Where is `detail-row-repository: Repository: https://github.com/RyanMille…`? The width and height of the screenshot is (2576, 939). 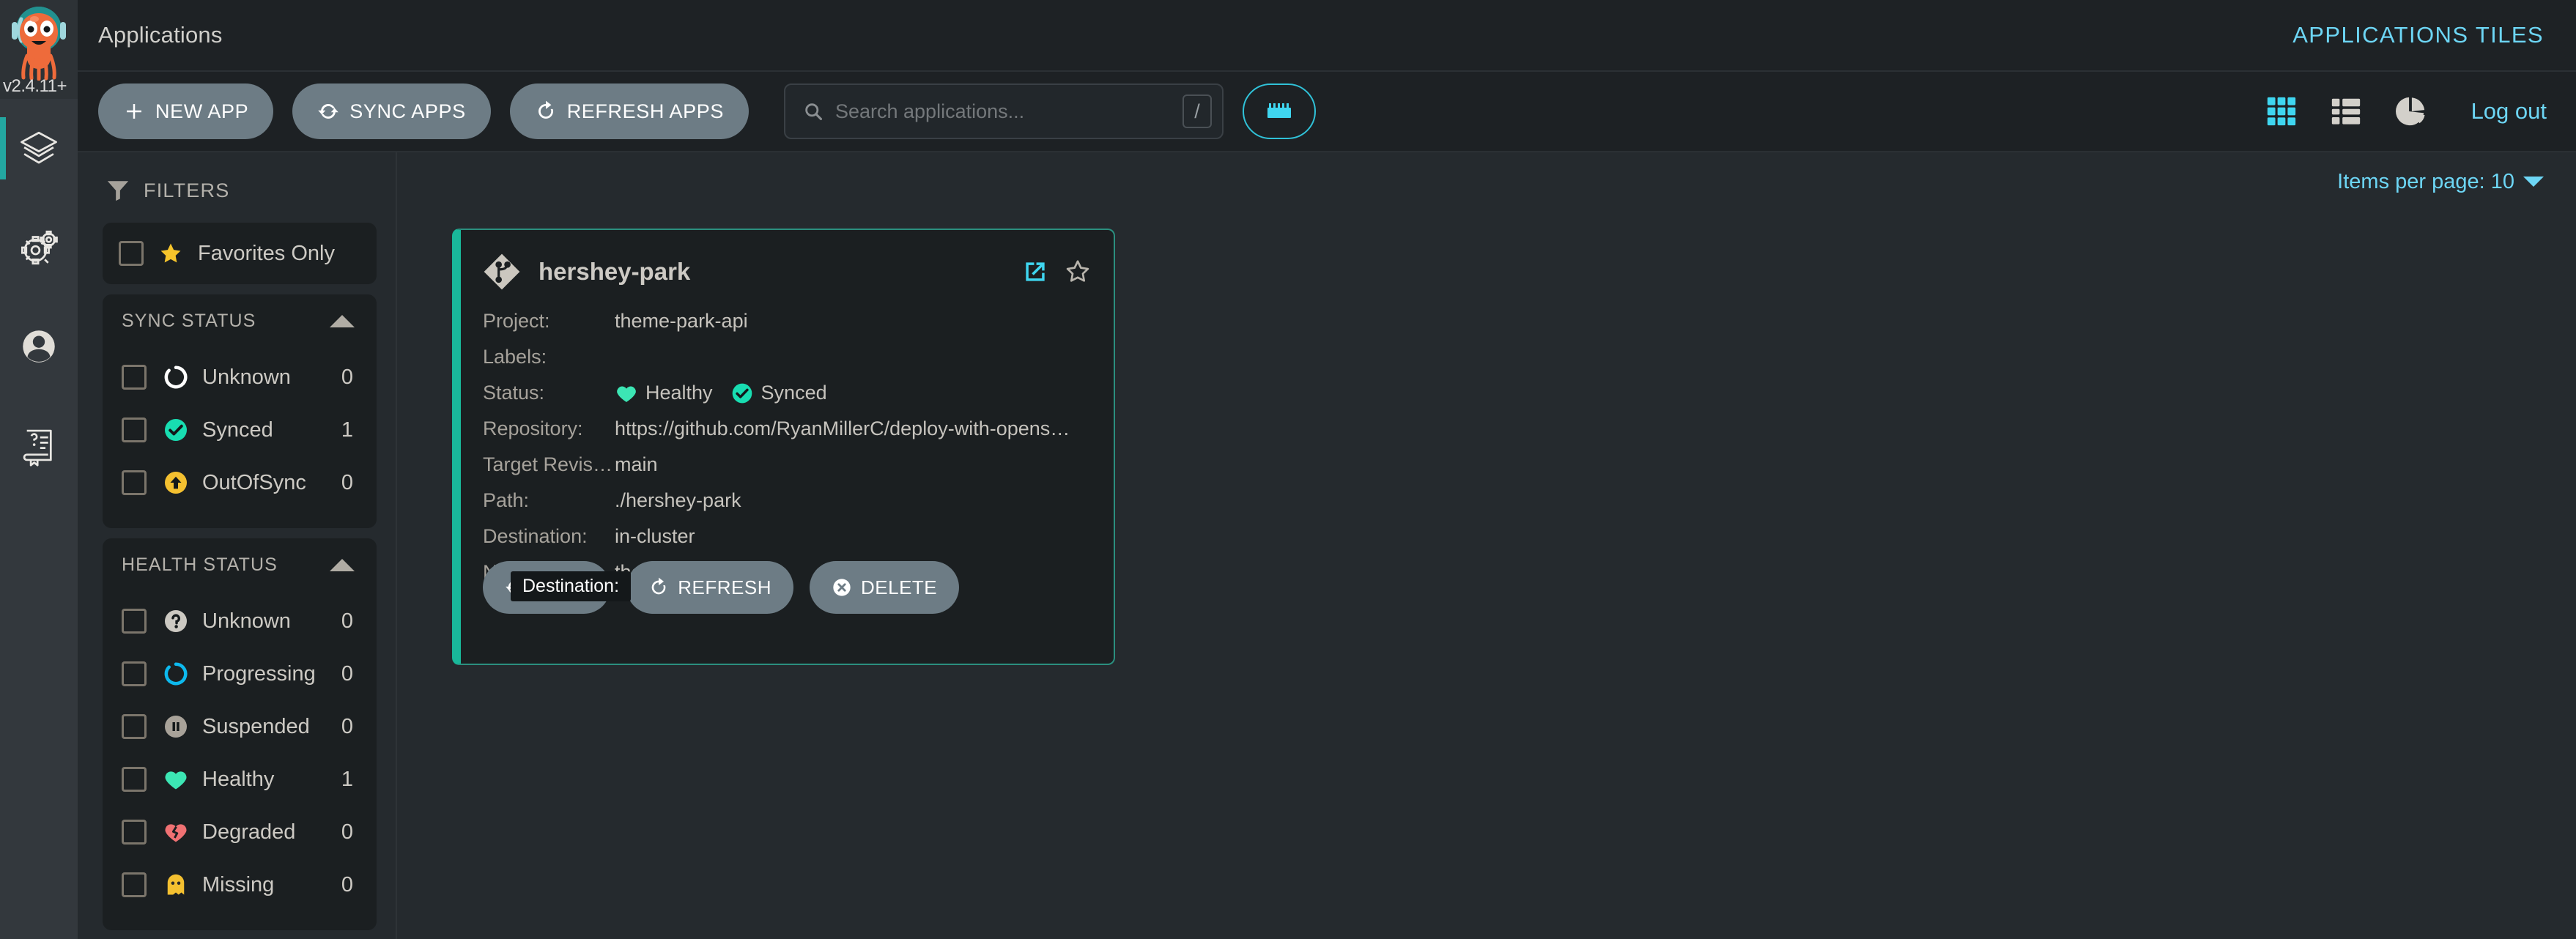
detail-row-repository: Repository: https://github.com/RyanMille… is located at coordinates (787, 429).